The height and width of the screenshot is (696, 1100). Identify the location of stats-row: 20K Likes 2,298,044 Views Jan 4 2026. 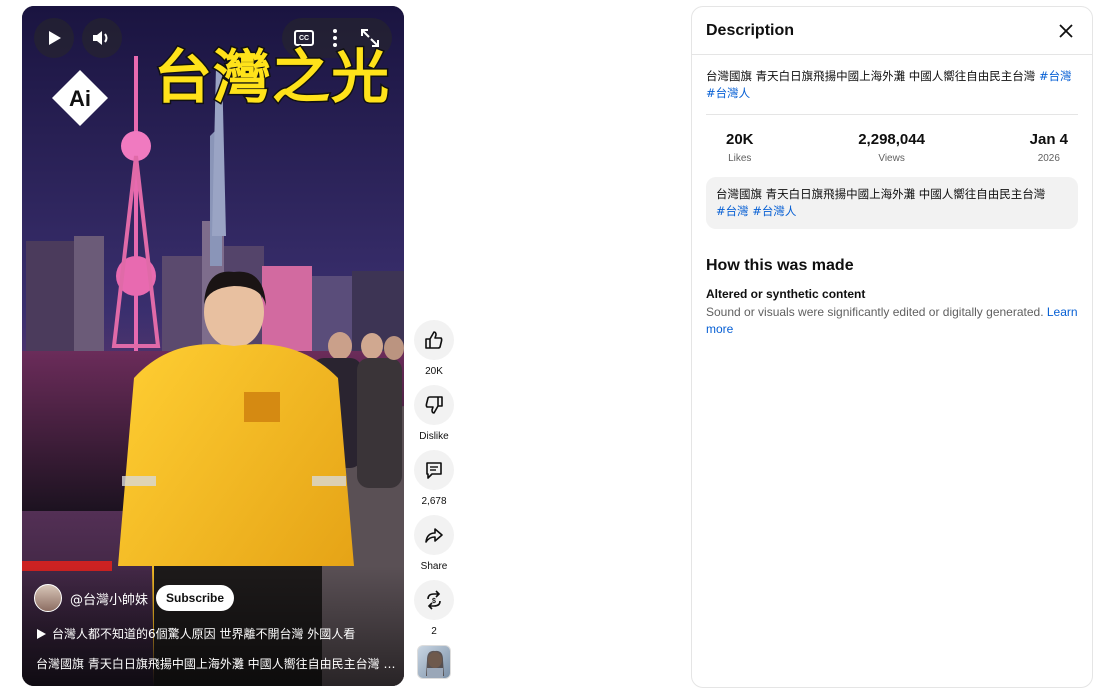
(892, 139).